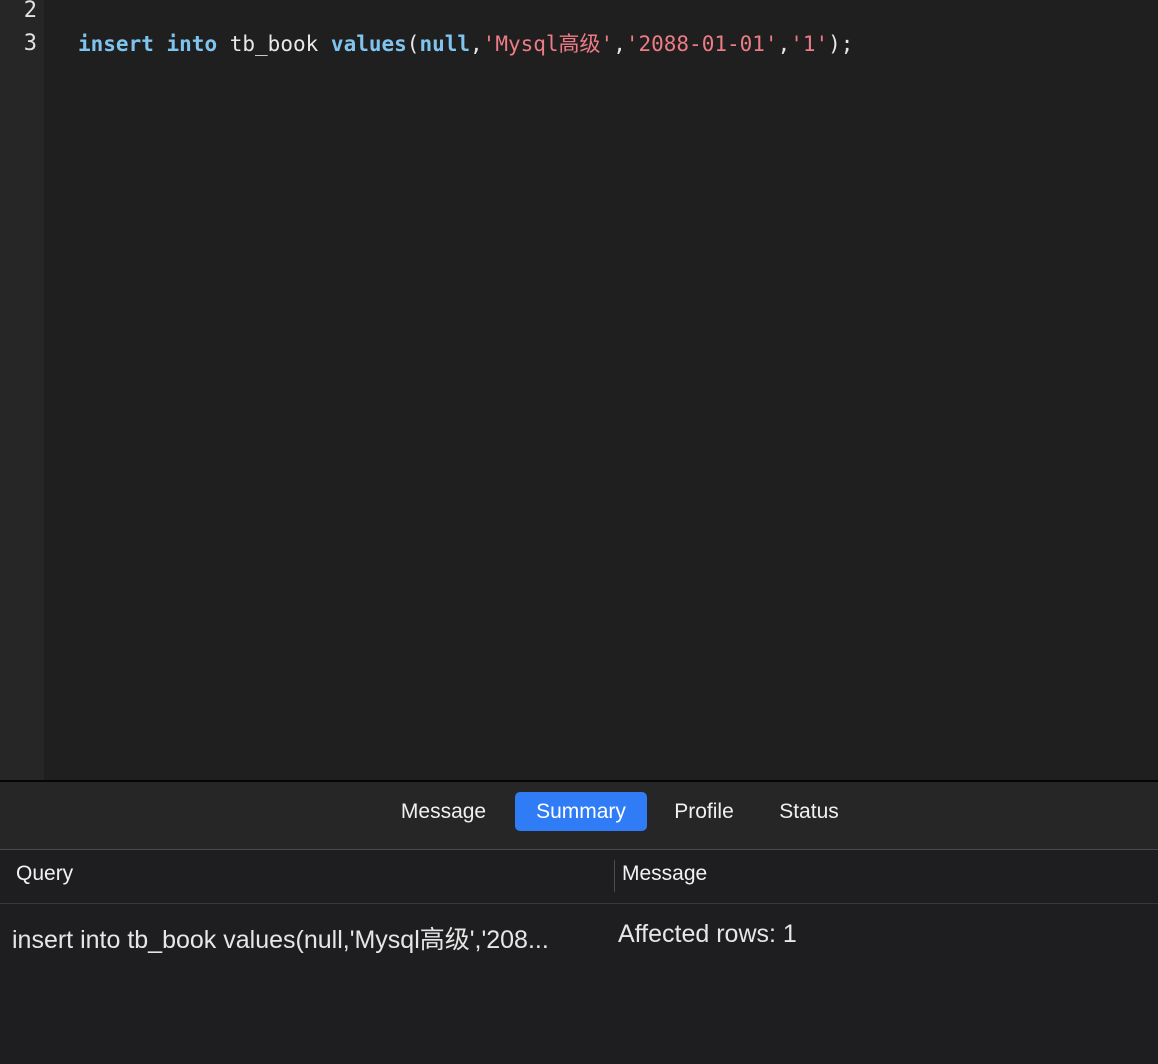  Describe the element at coordinates (704, 811) in the screenshot. I see `tab-profile: Profile` at that location.